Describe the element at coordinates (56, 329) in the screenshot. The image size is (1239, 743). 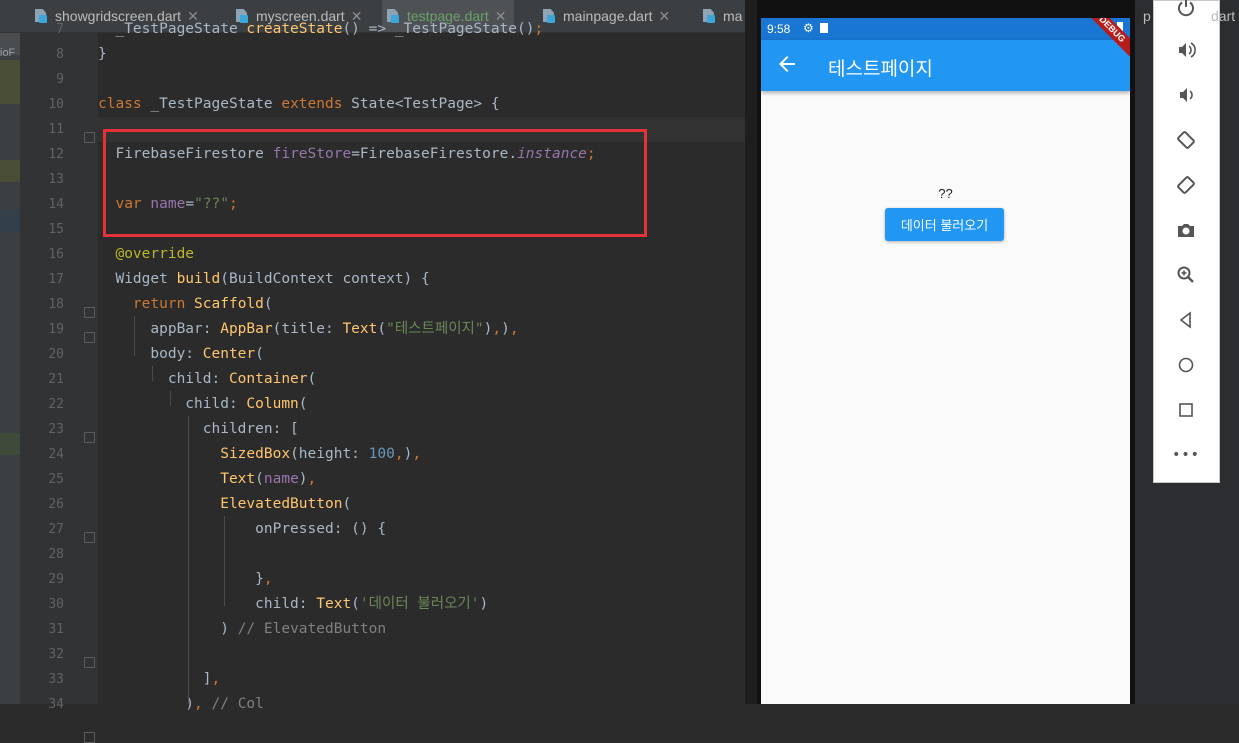
I see `line-number: 19` at that location.